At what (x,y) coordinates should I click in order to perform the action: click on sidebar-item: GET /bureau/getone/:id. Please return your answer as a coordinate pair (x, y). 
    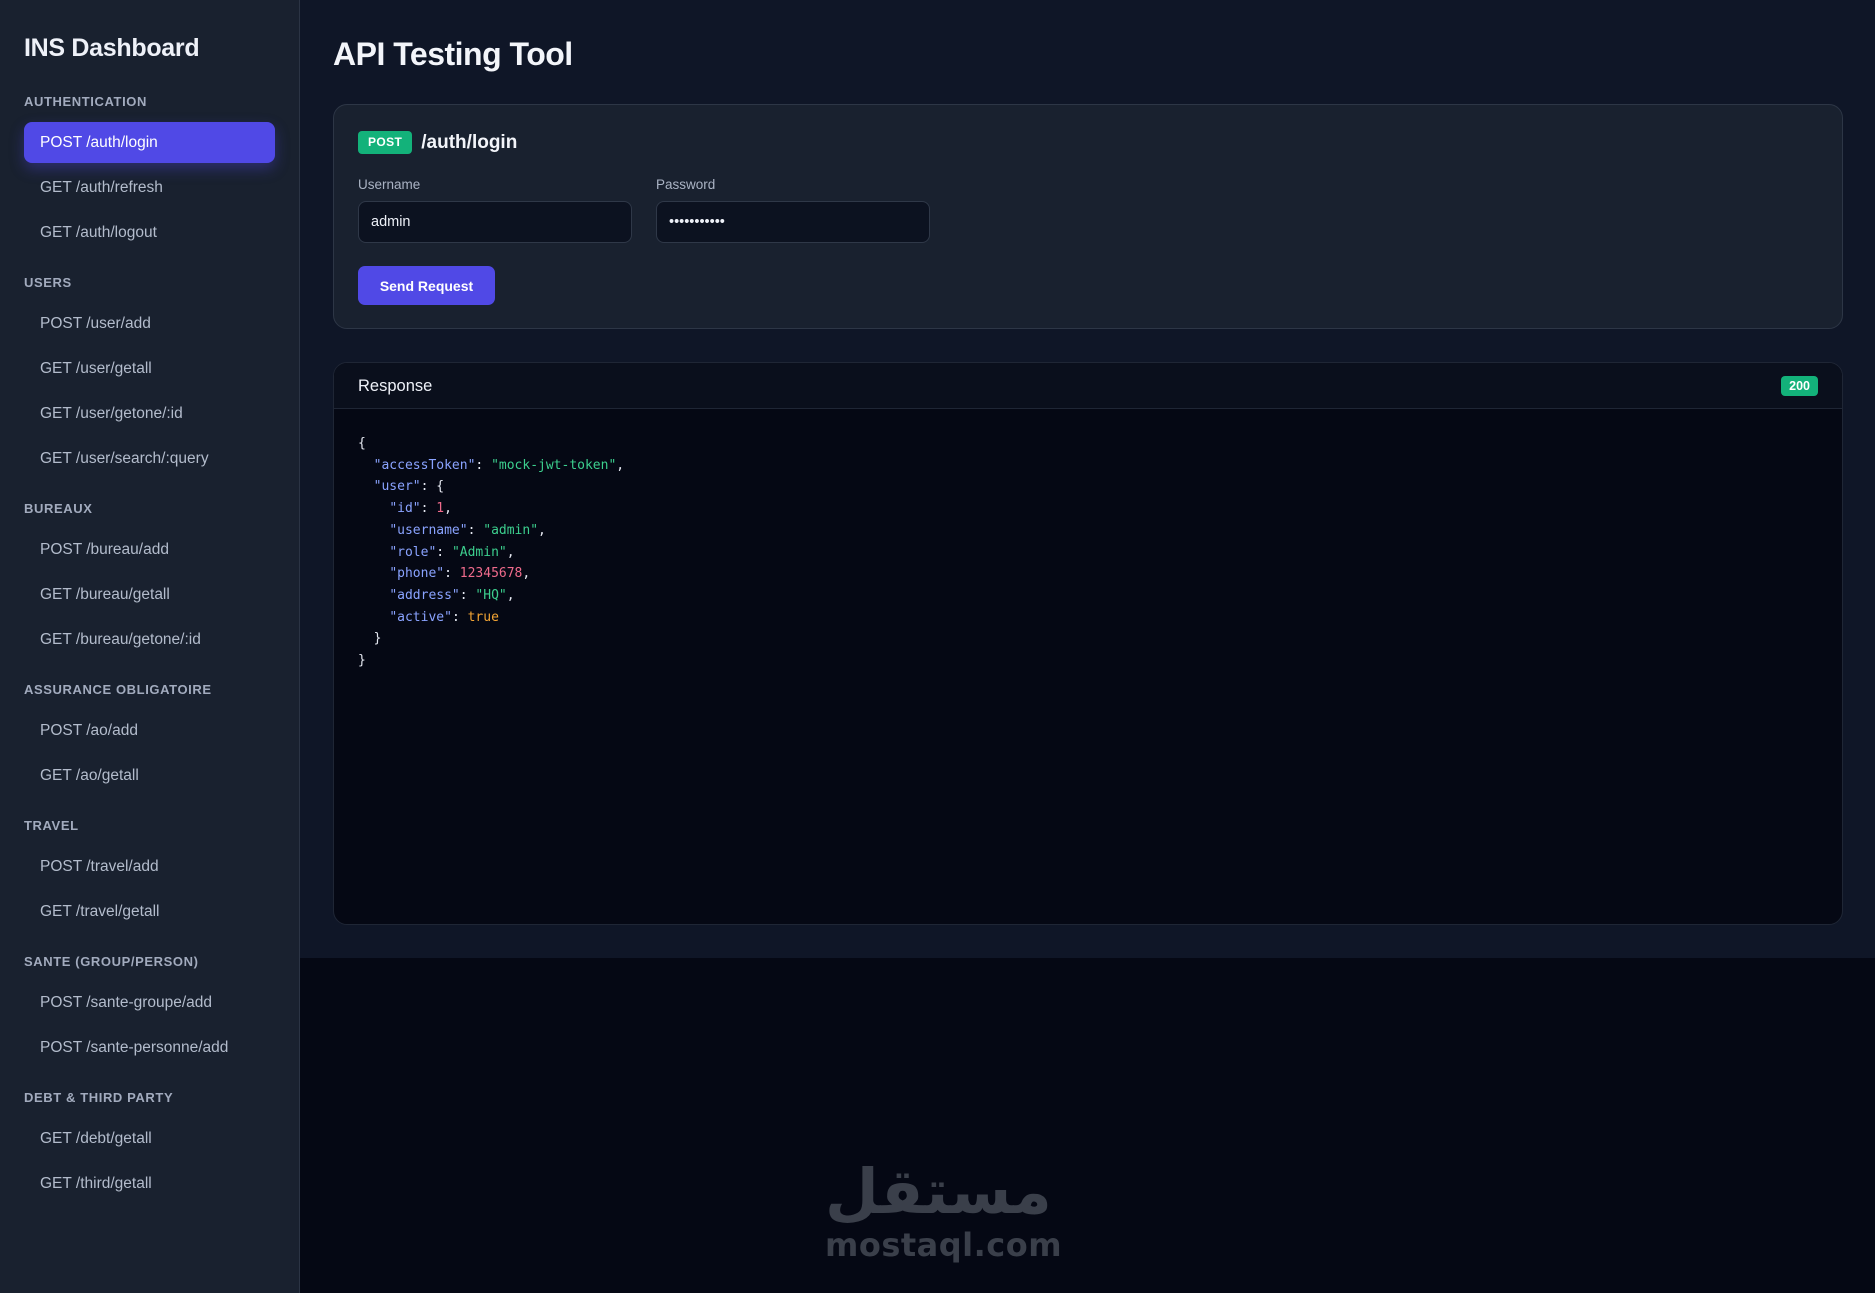
    Looking at the image, I should click on (149, 639).